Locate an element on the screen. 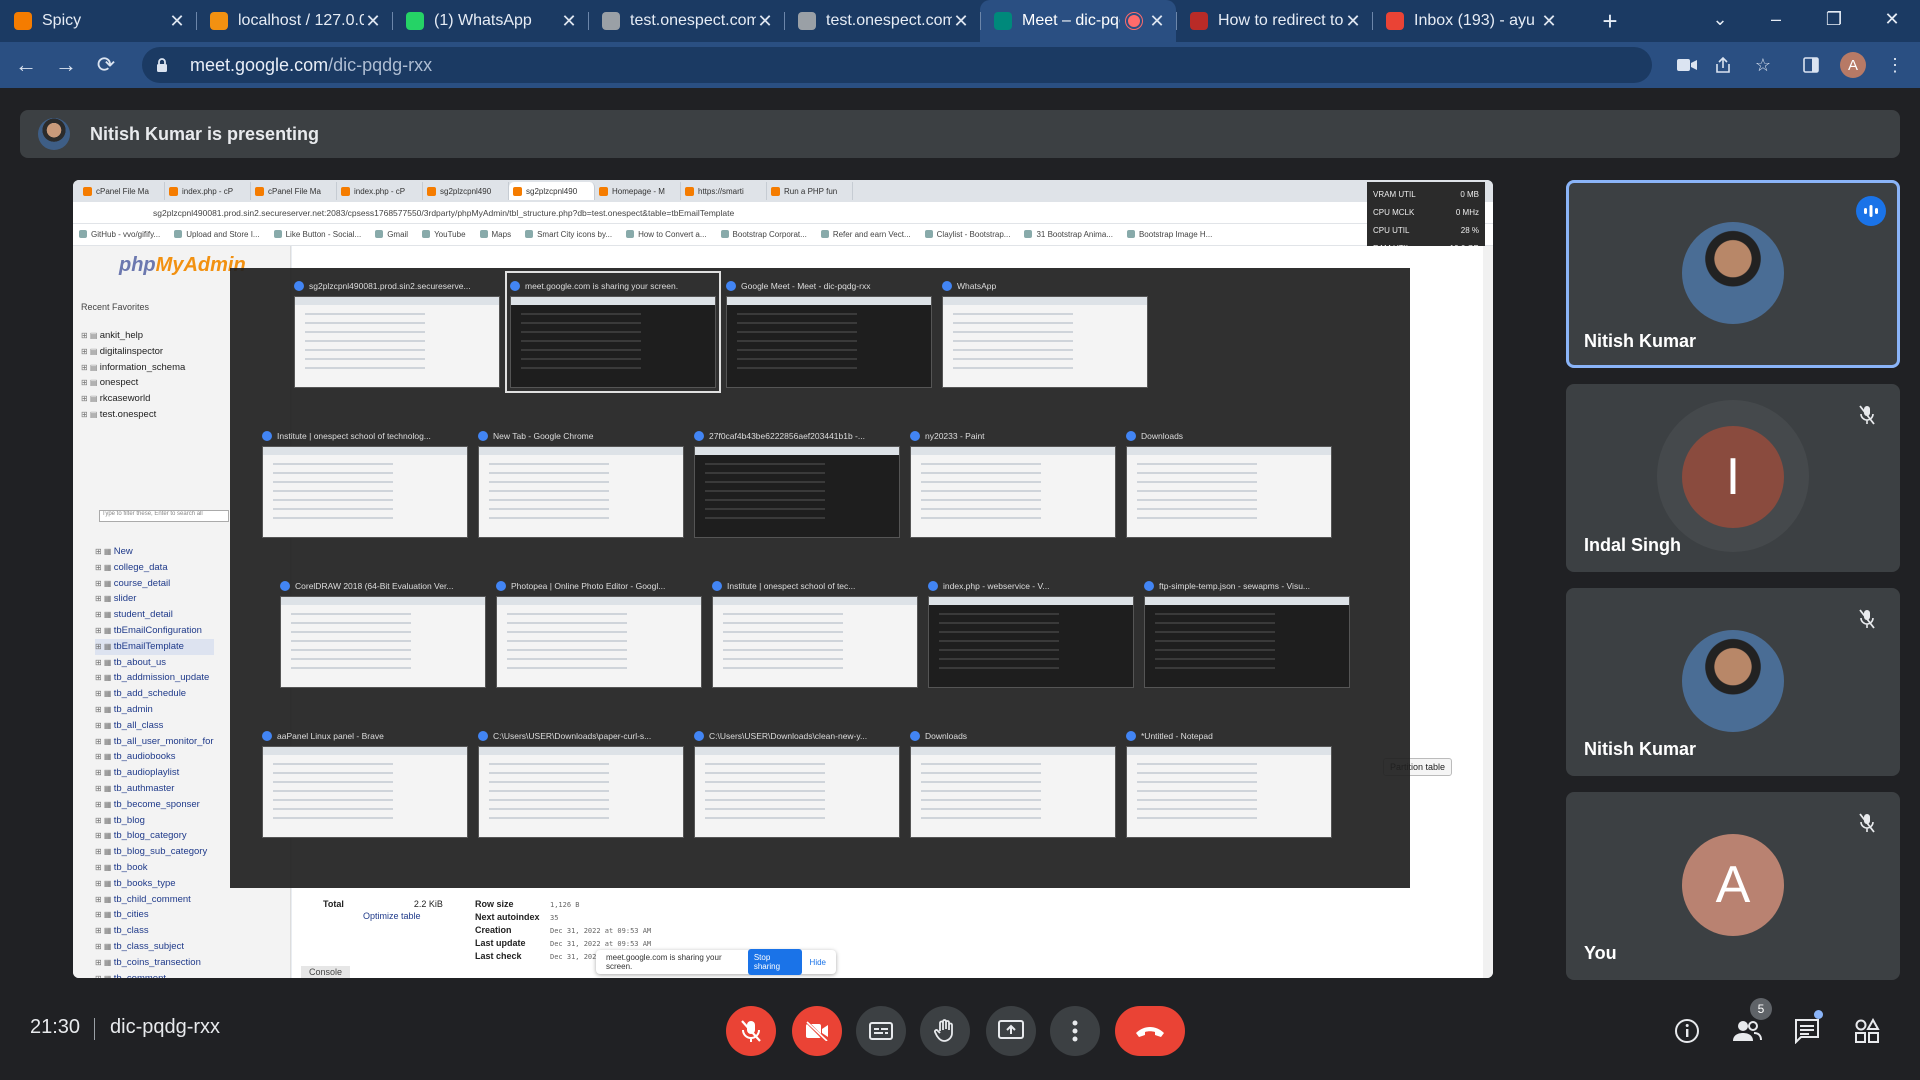  table-item: tb_book is located at coordinates (154, 868).